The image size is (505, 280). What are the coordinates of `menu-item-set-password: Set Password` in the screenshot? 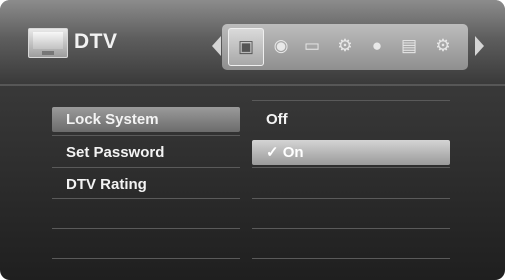 It's located at (146, 152).